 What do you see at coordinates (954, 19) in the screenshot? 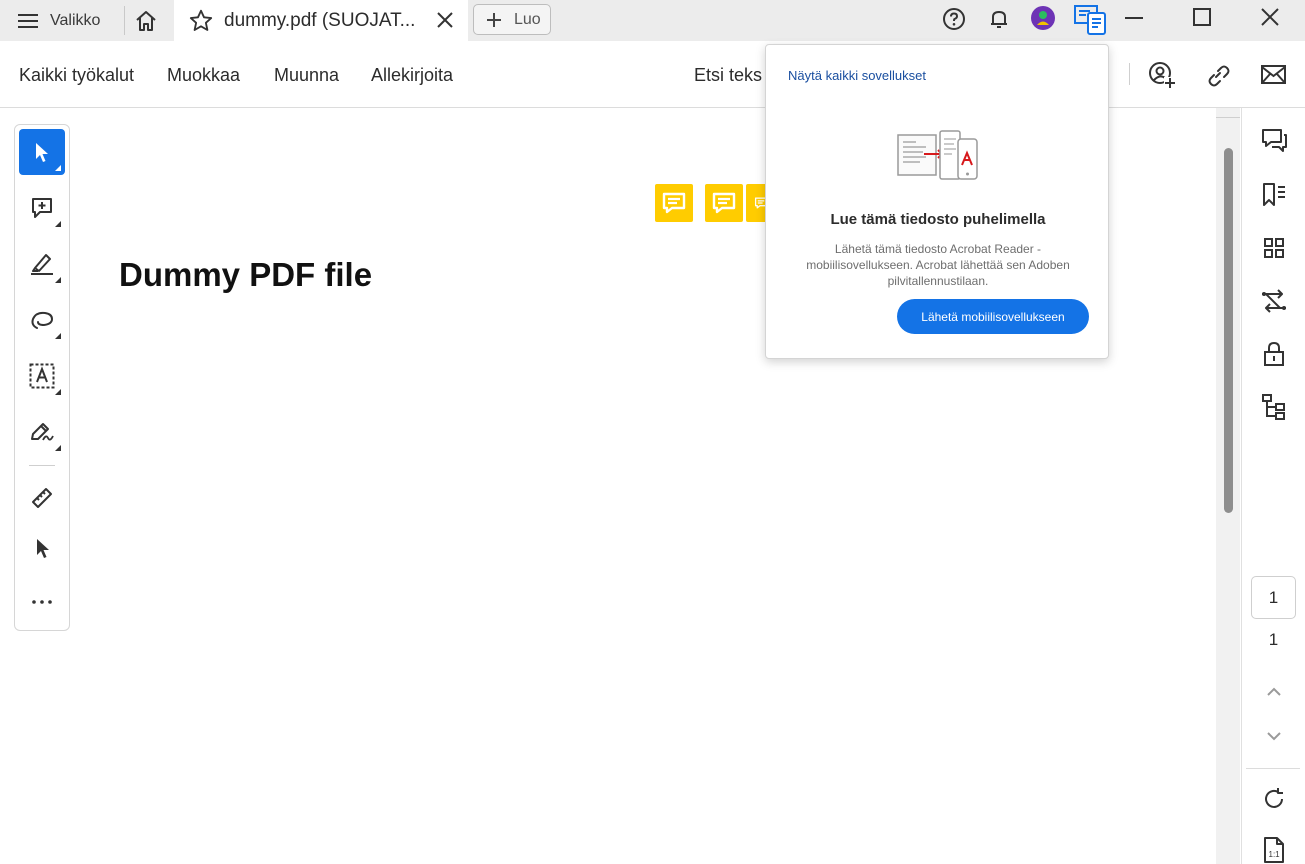
I see `help-icon` at bounding box center [954, 19].